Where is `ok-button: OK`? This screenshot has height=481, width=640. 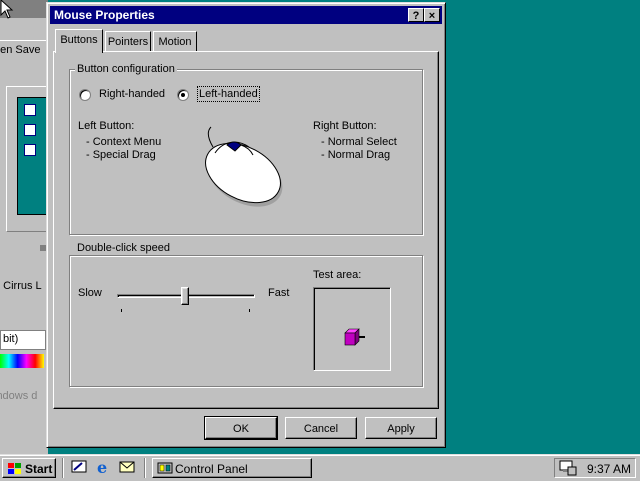
ok-button: OK is located at coordinates (241, 428).